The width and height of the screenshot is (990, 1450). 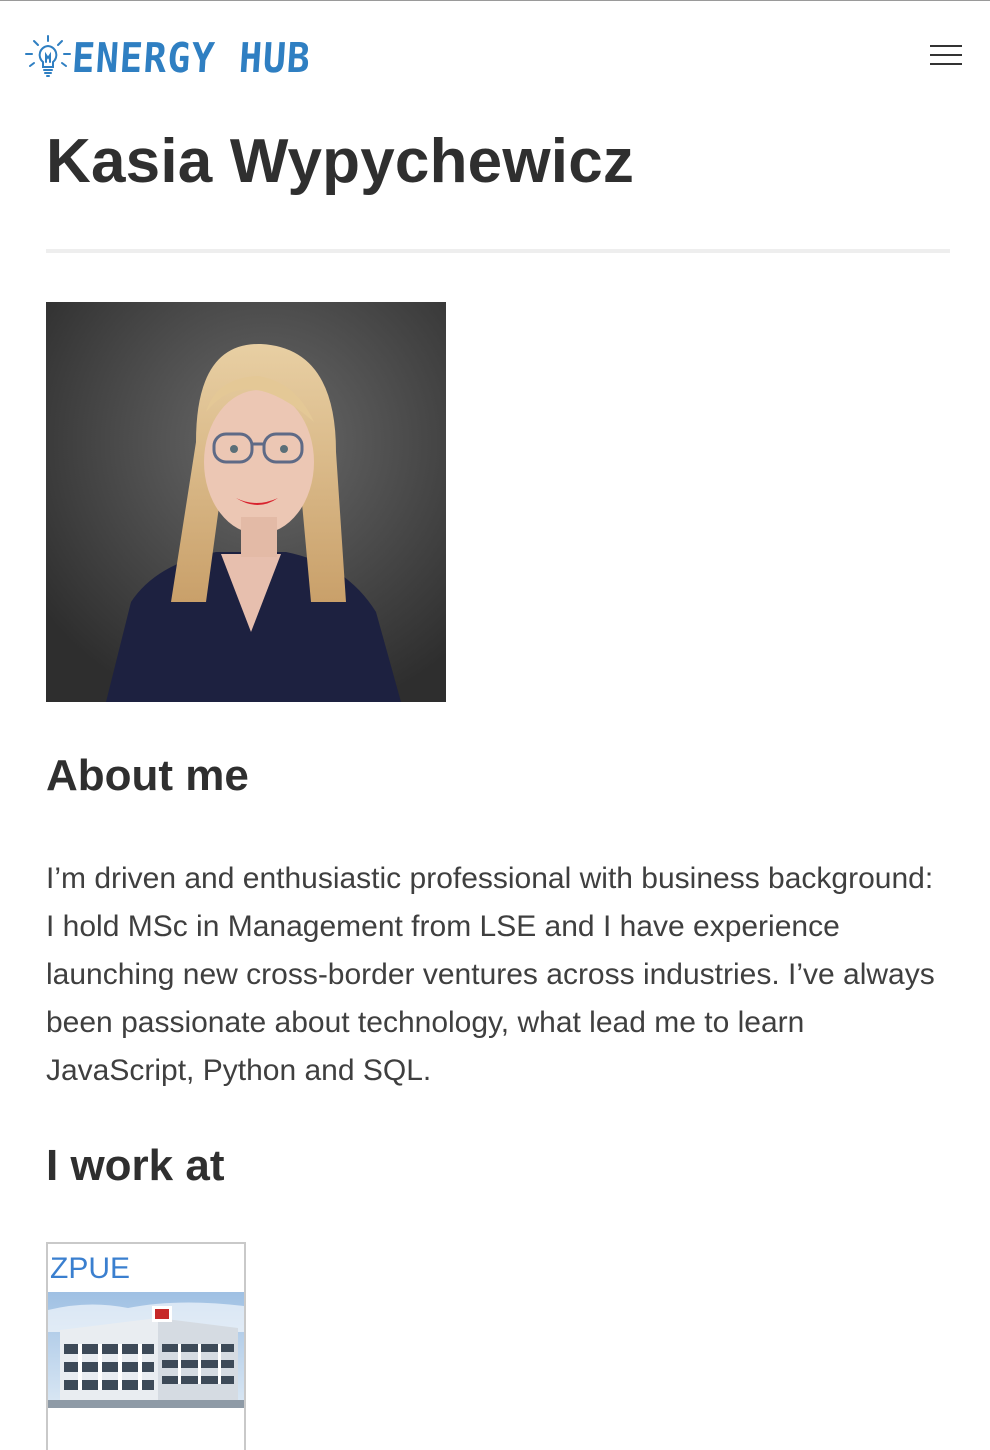 I want to click on company-building-image, so click(x=146, y=1350).